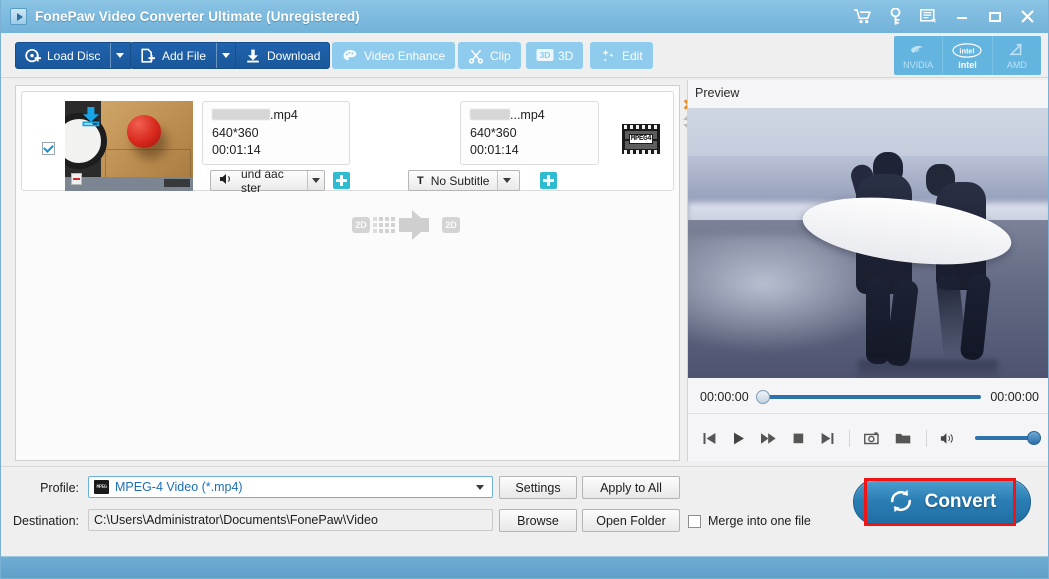  I want to click on minimize-icon, so click(961, 17).